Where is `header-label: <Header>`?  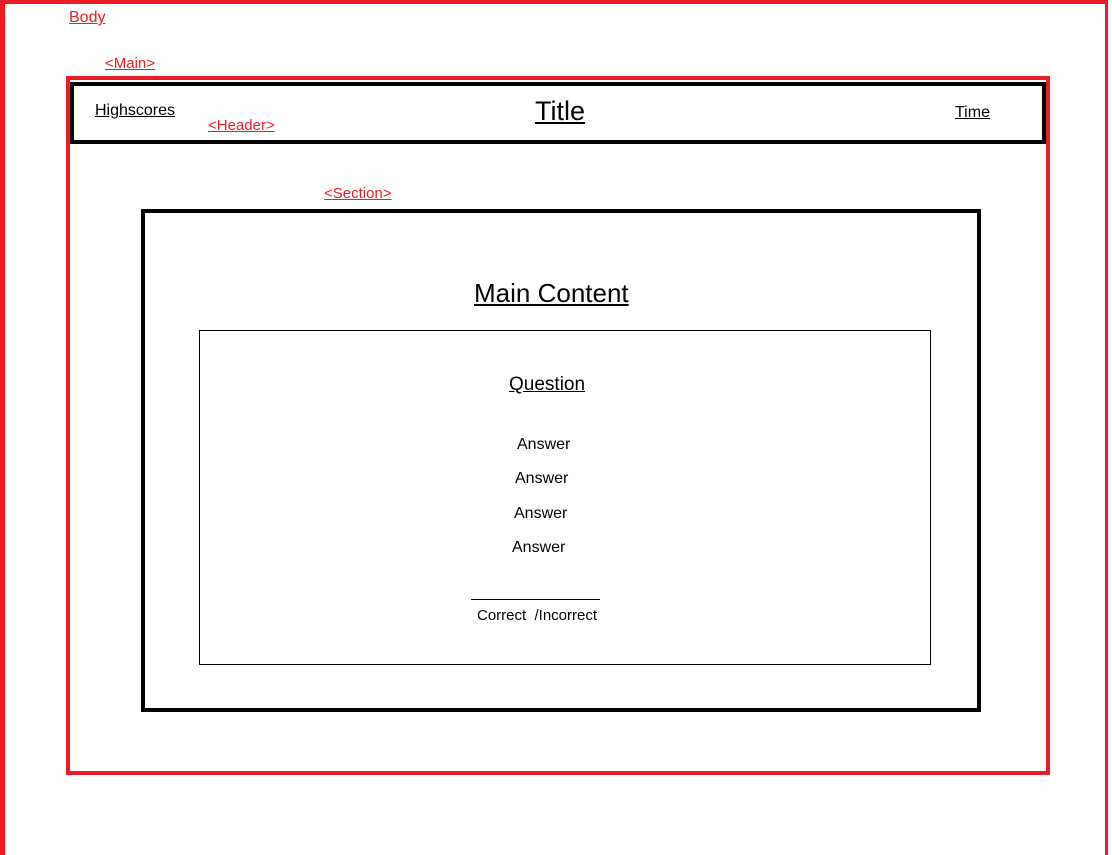
header-label: <Header> is located at coordinates (241, 125).